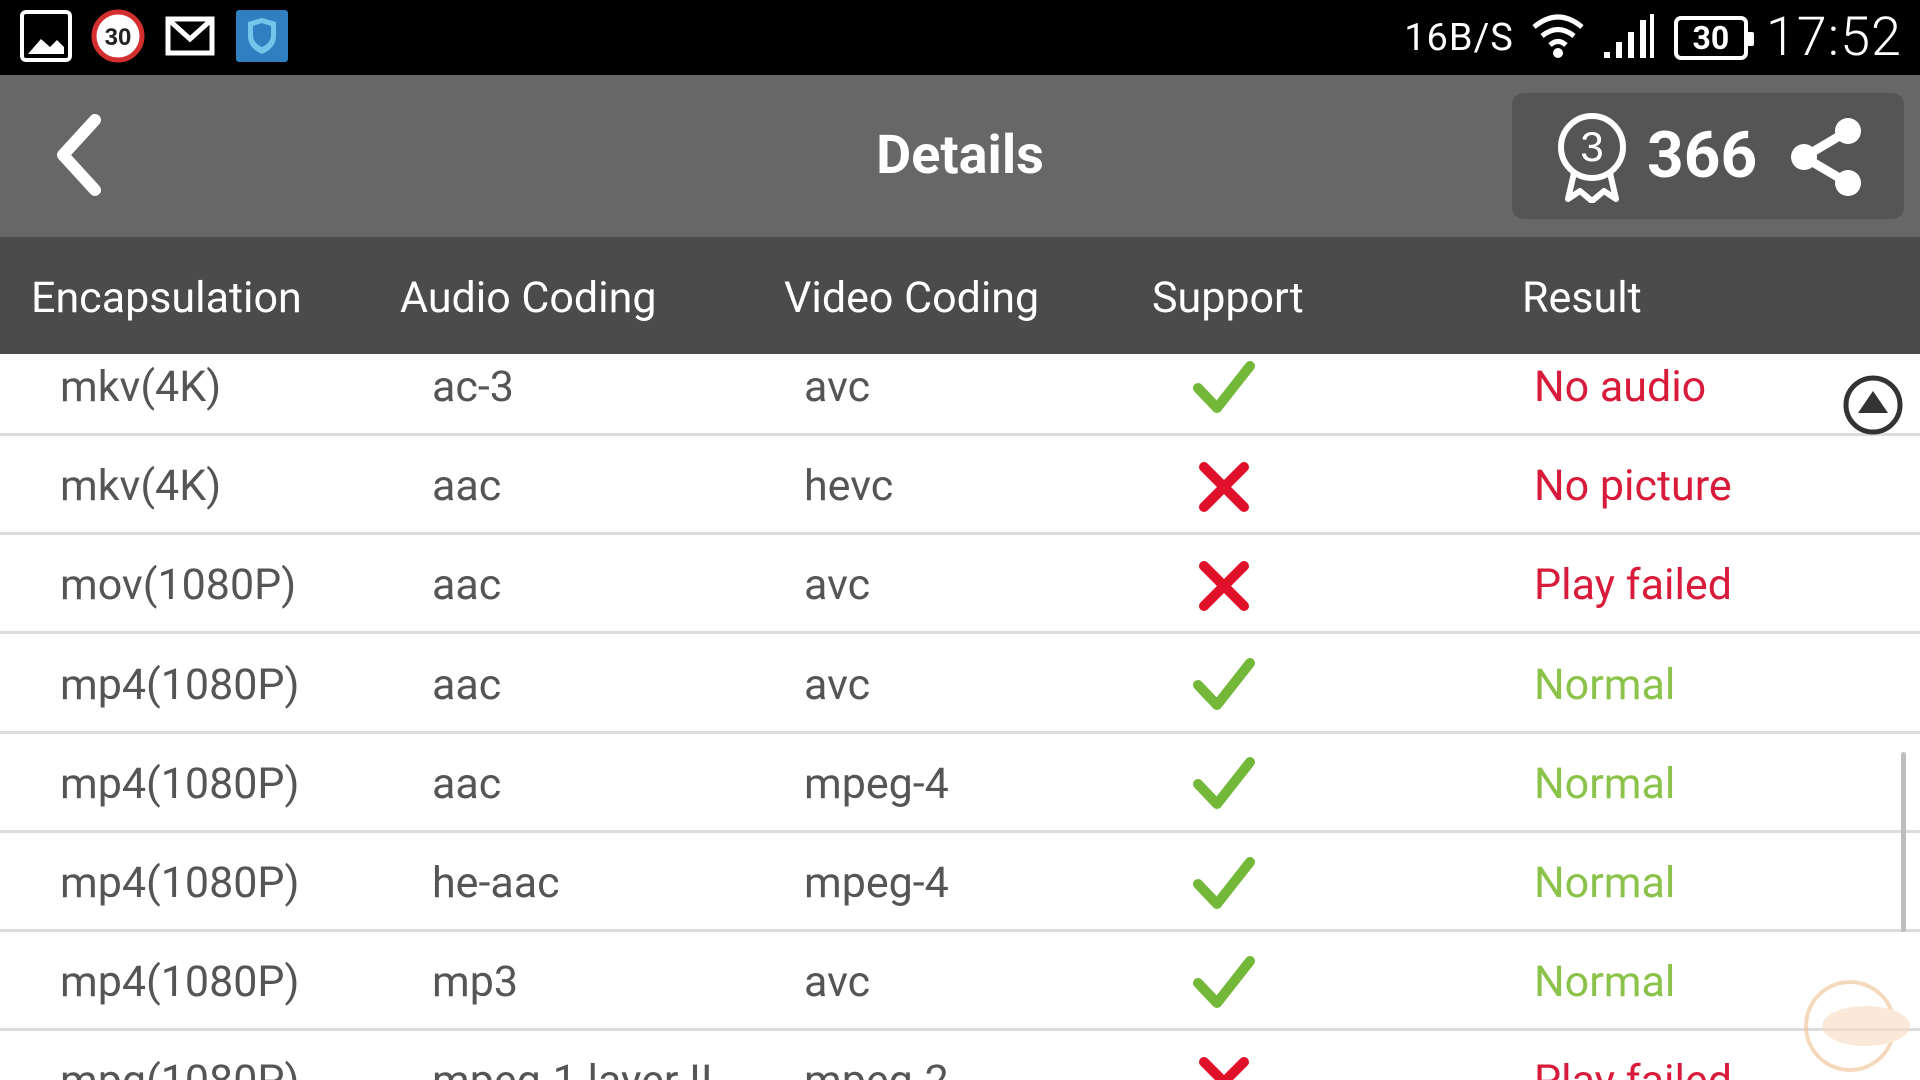 The image size is (1920, 1080). What do you see at coordinates (475, 982) in the screenshot?
I see `audio-coding-cell: mp3` at bounding box center [475, 982].